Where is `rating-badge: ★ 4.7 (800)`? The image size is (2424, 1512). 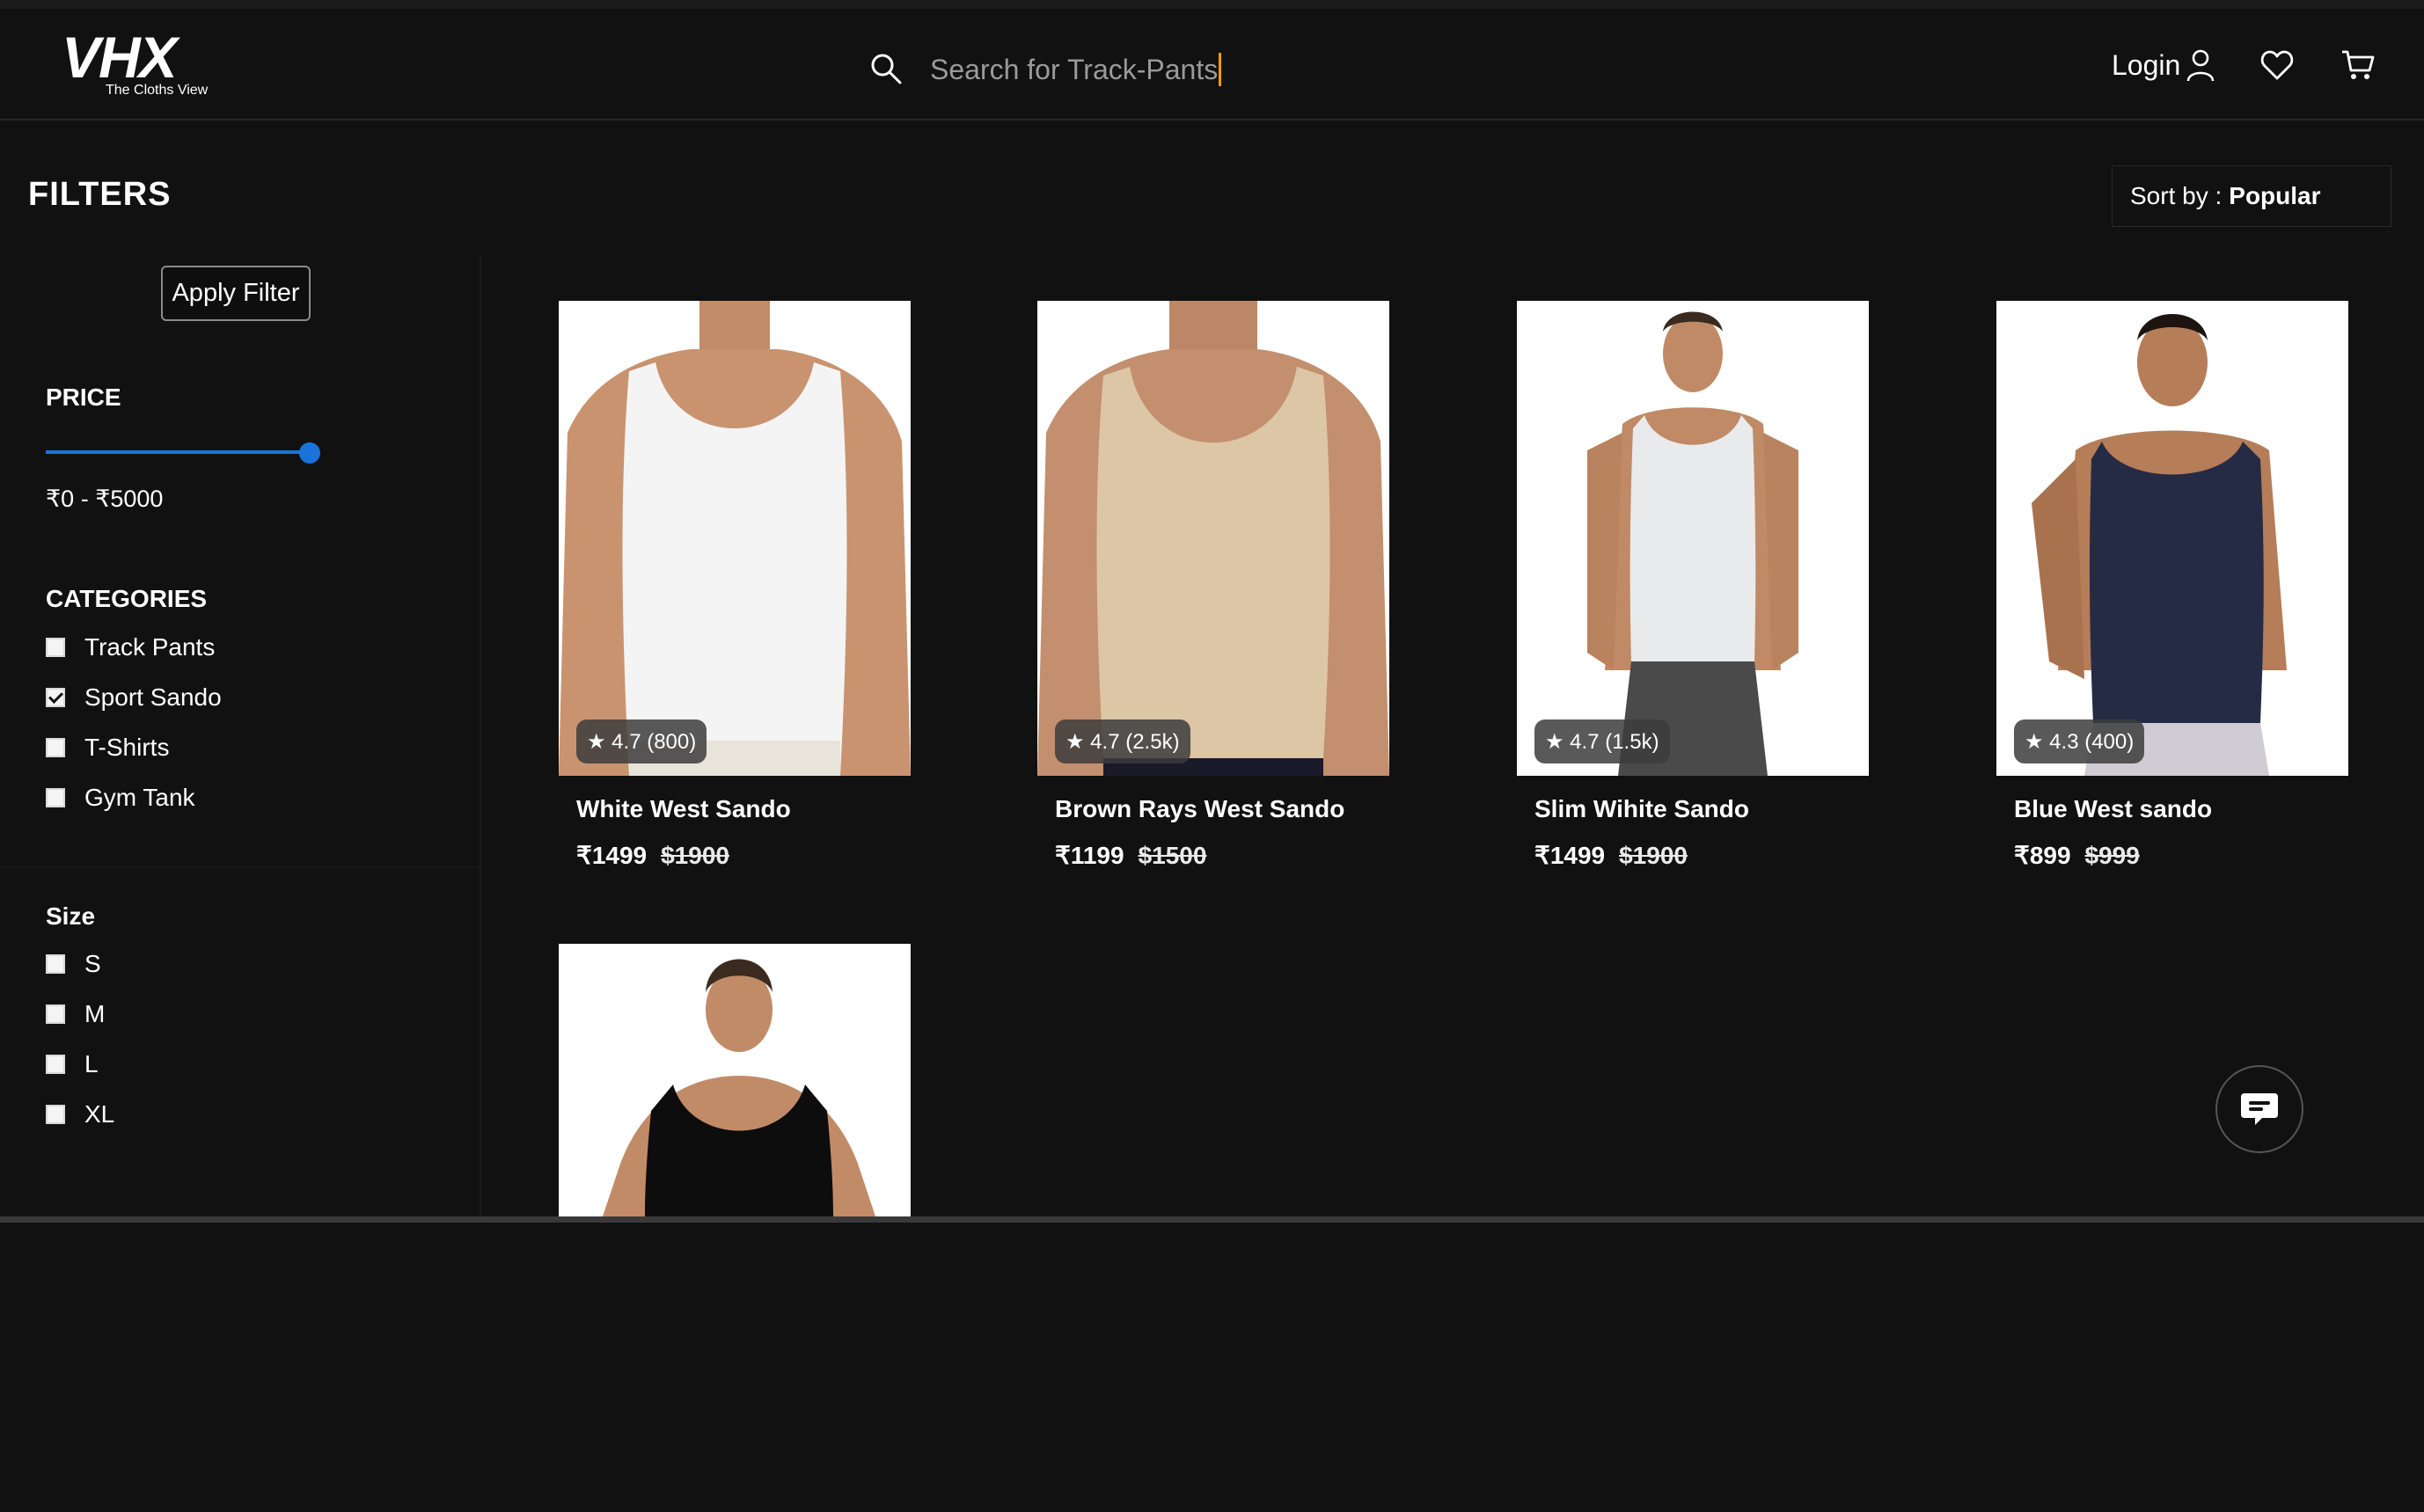 rating-badge: ★ 4.7 (800) is located at coordinates (641, 741).